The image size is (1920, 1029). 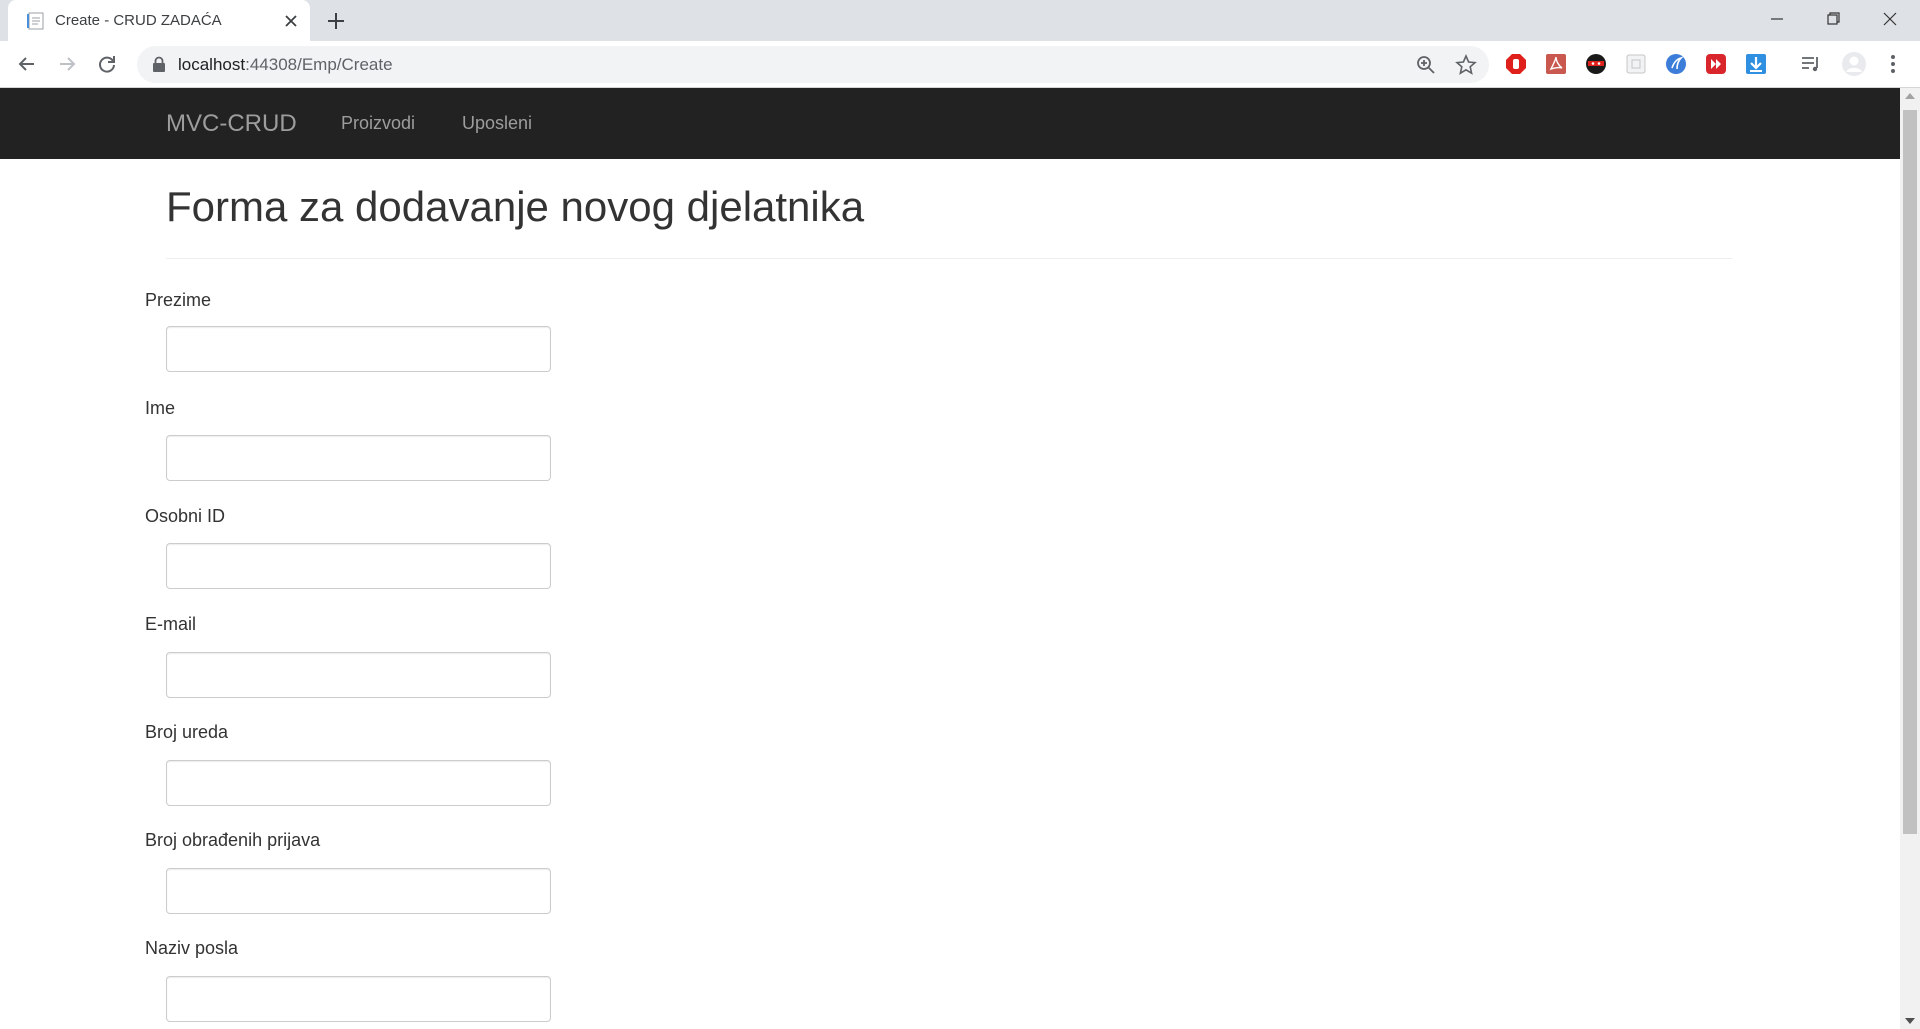 What do you see at coordinates (187, 732) in the screenshot?
I see `label-broj-ureda: Broj ureda` at bounding box center [187, 732].